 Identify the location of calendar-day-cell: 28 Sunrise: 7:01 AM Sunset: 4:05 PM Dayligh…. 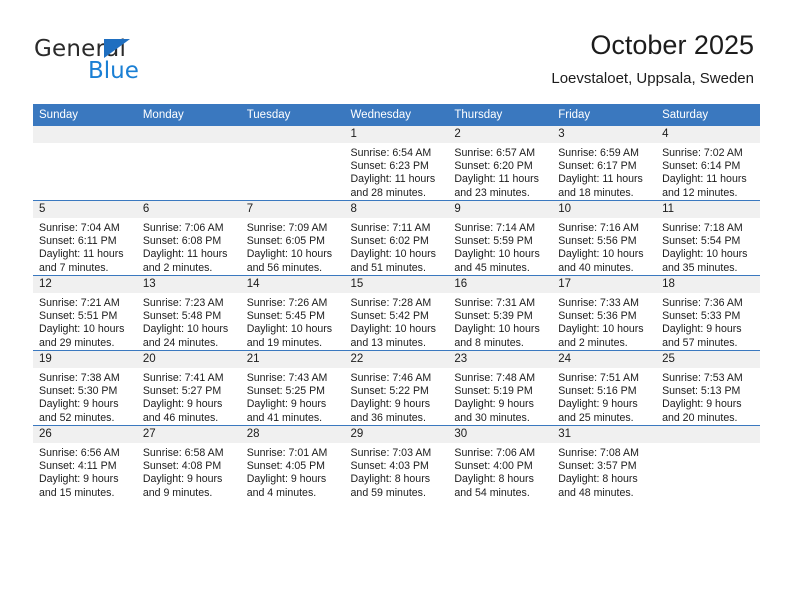
(292, 462).